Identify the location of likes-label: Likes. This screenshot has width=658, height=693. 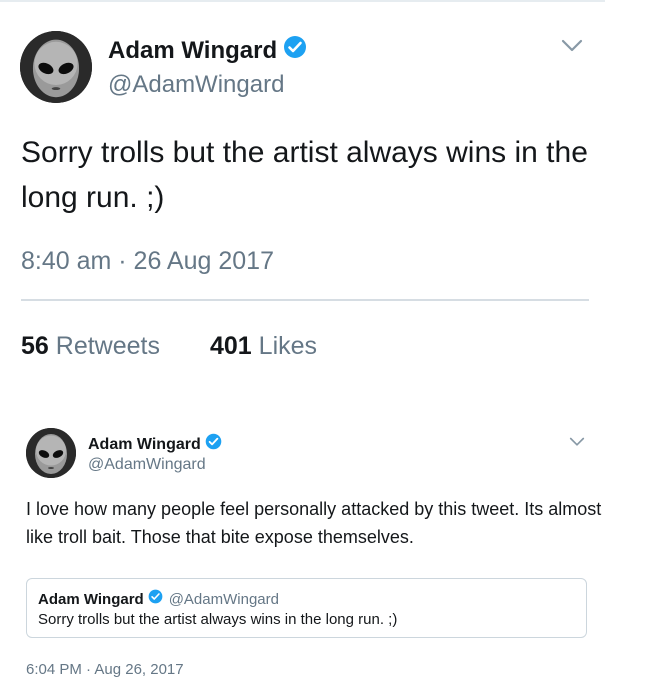
(288, 346).